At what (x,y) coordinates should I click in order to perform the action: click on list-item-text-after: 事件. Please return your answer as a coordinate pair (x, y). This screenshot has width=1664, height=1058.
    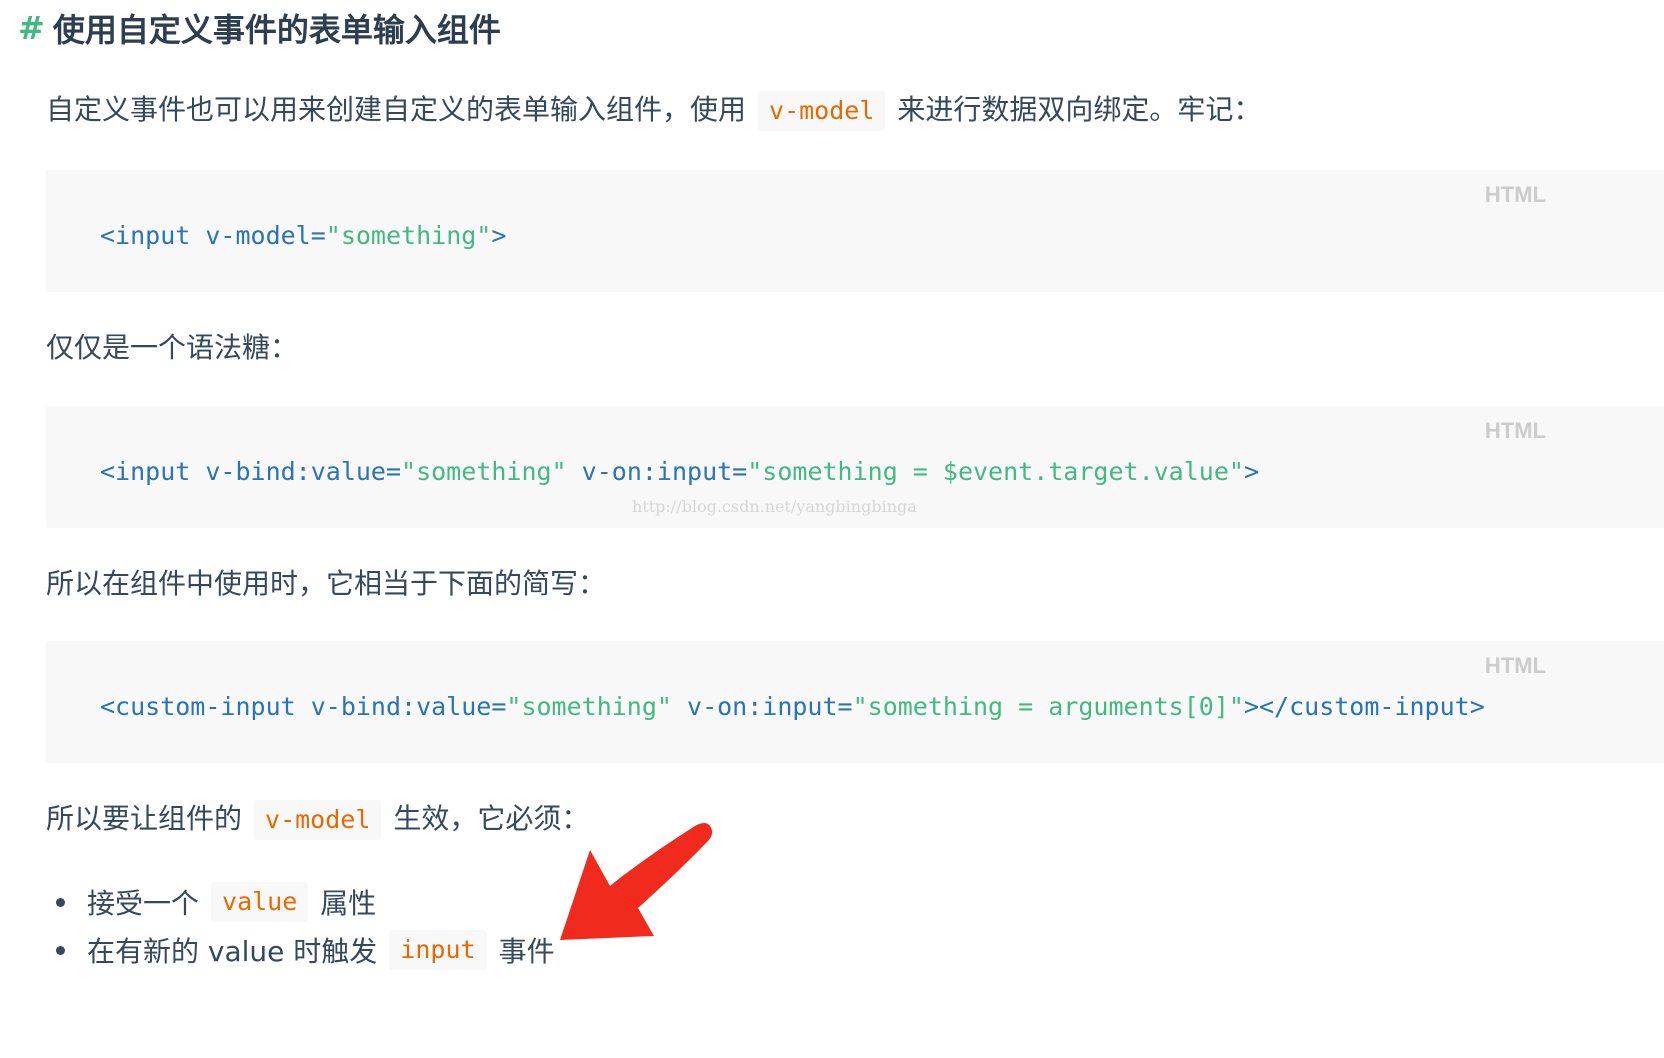
    Looking at the image, I should click on (526, 951).